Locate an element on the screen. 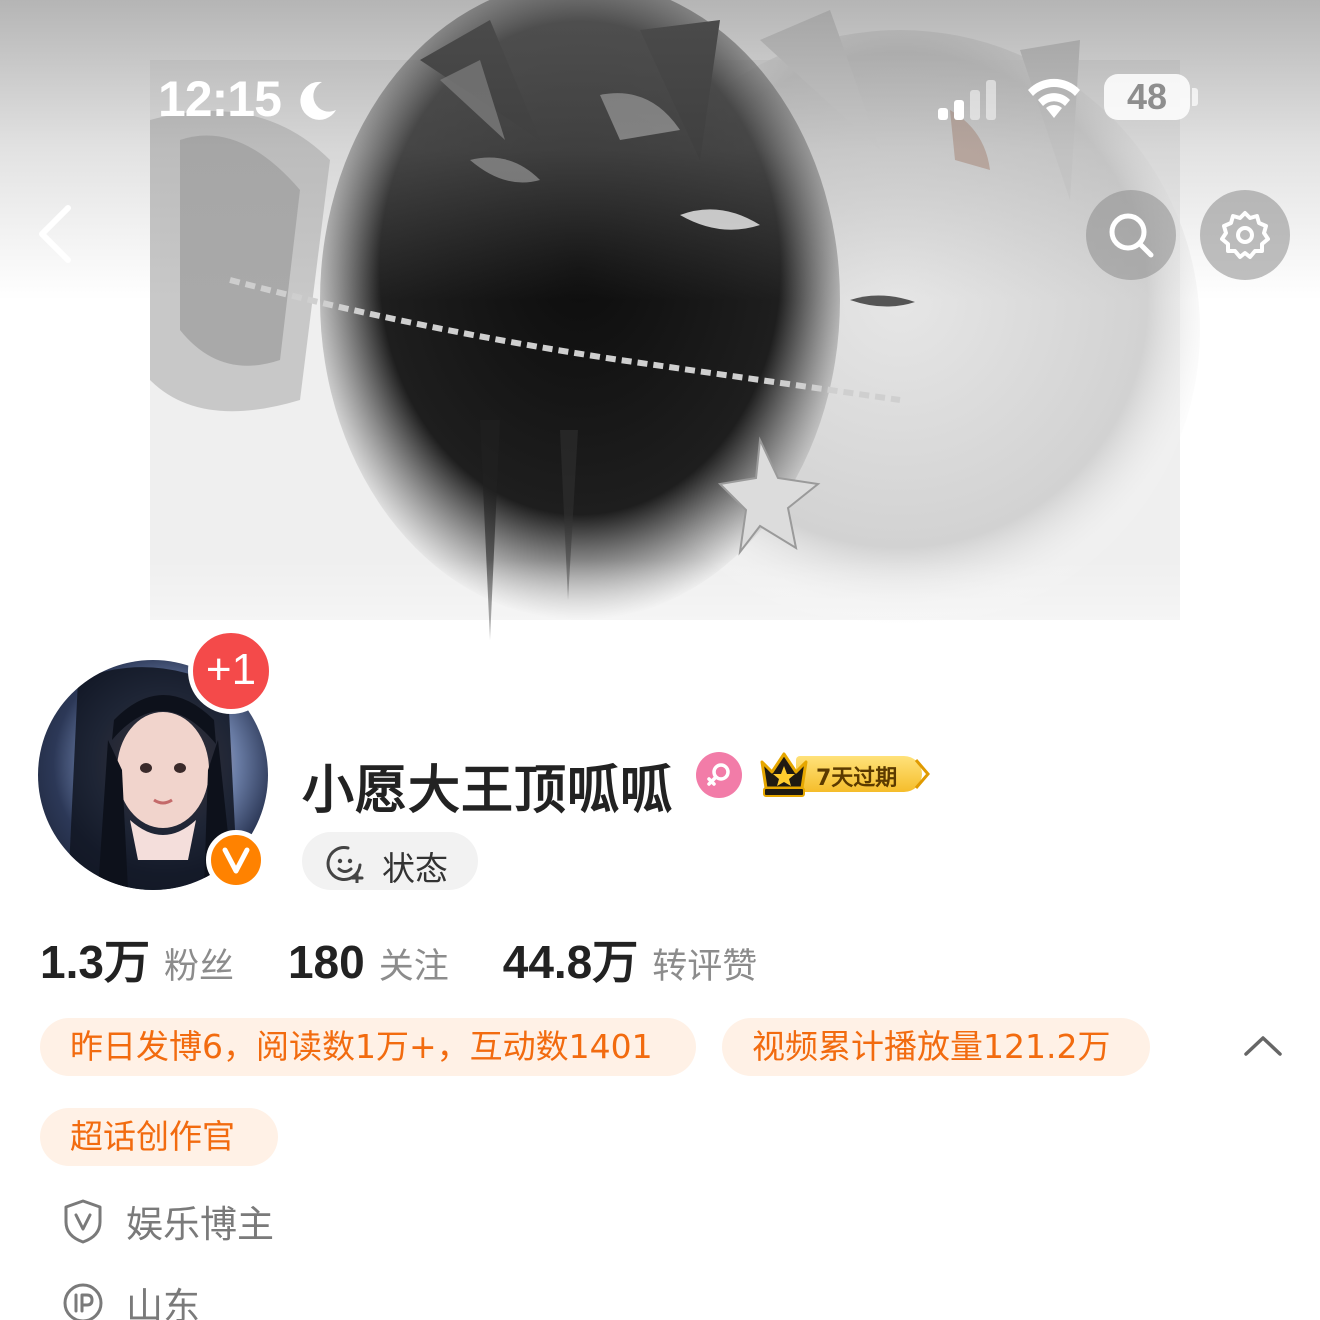 The image size is (1320, 1320). ip-location-label: 山东 is located at coordinates (163, 1302).